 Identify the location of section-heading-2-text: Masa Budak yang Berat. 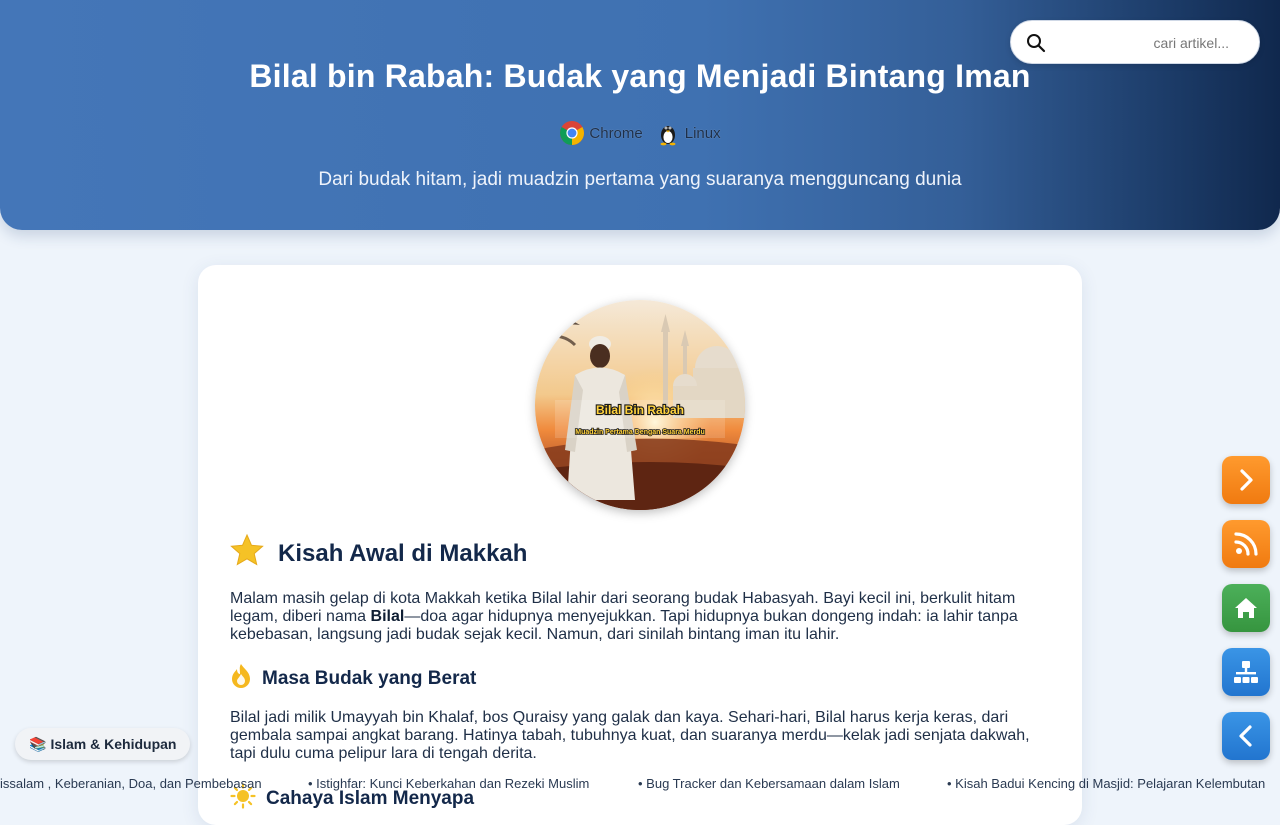
(369, 678).